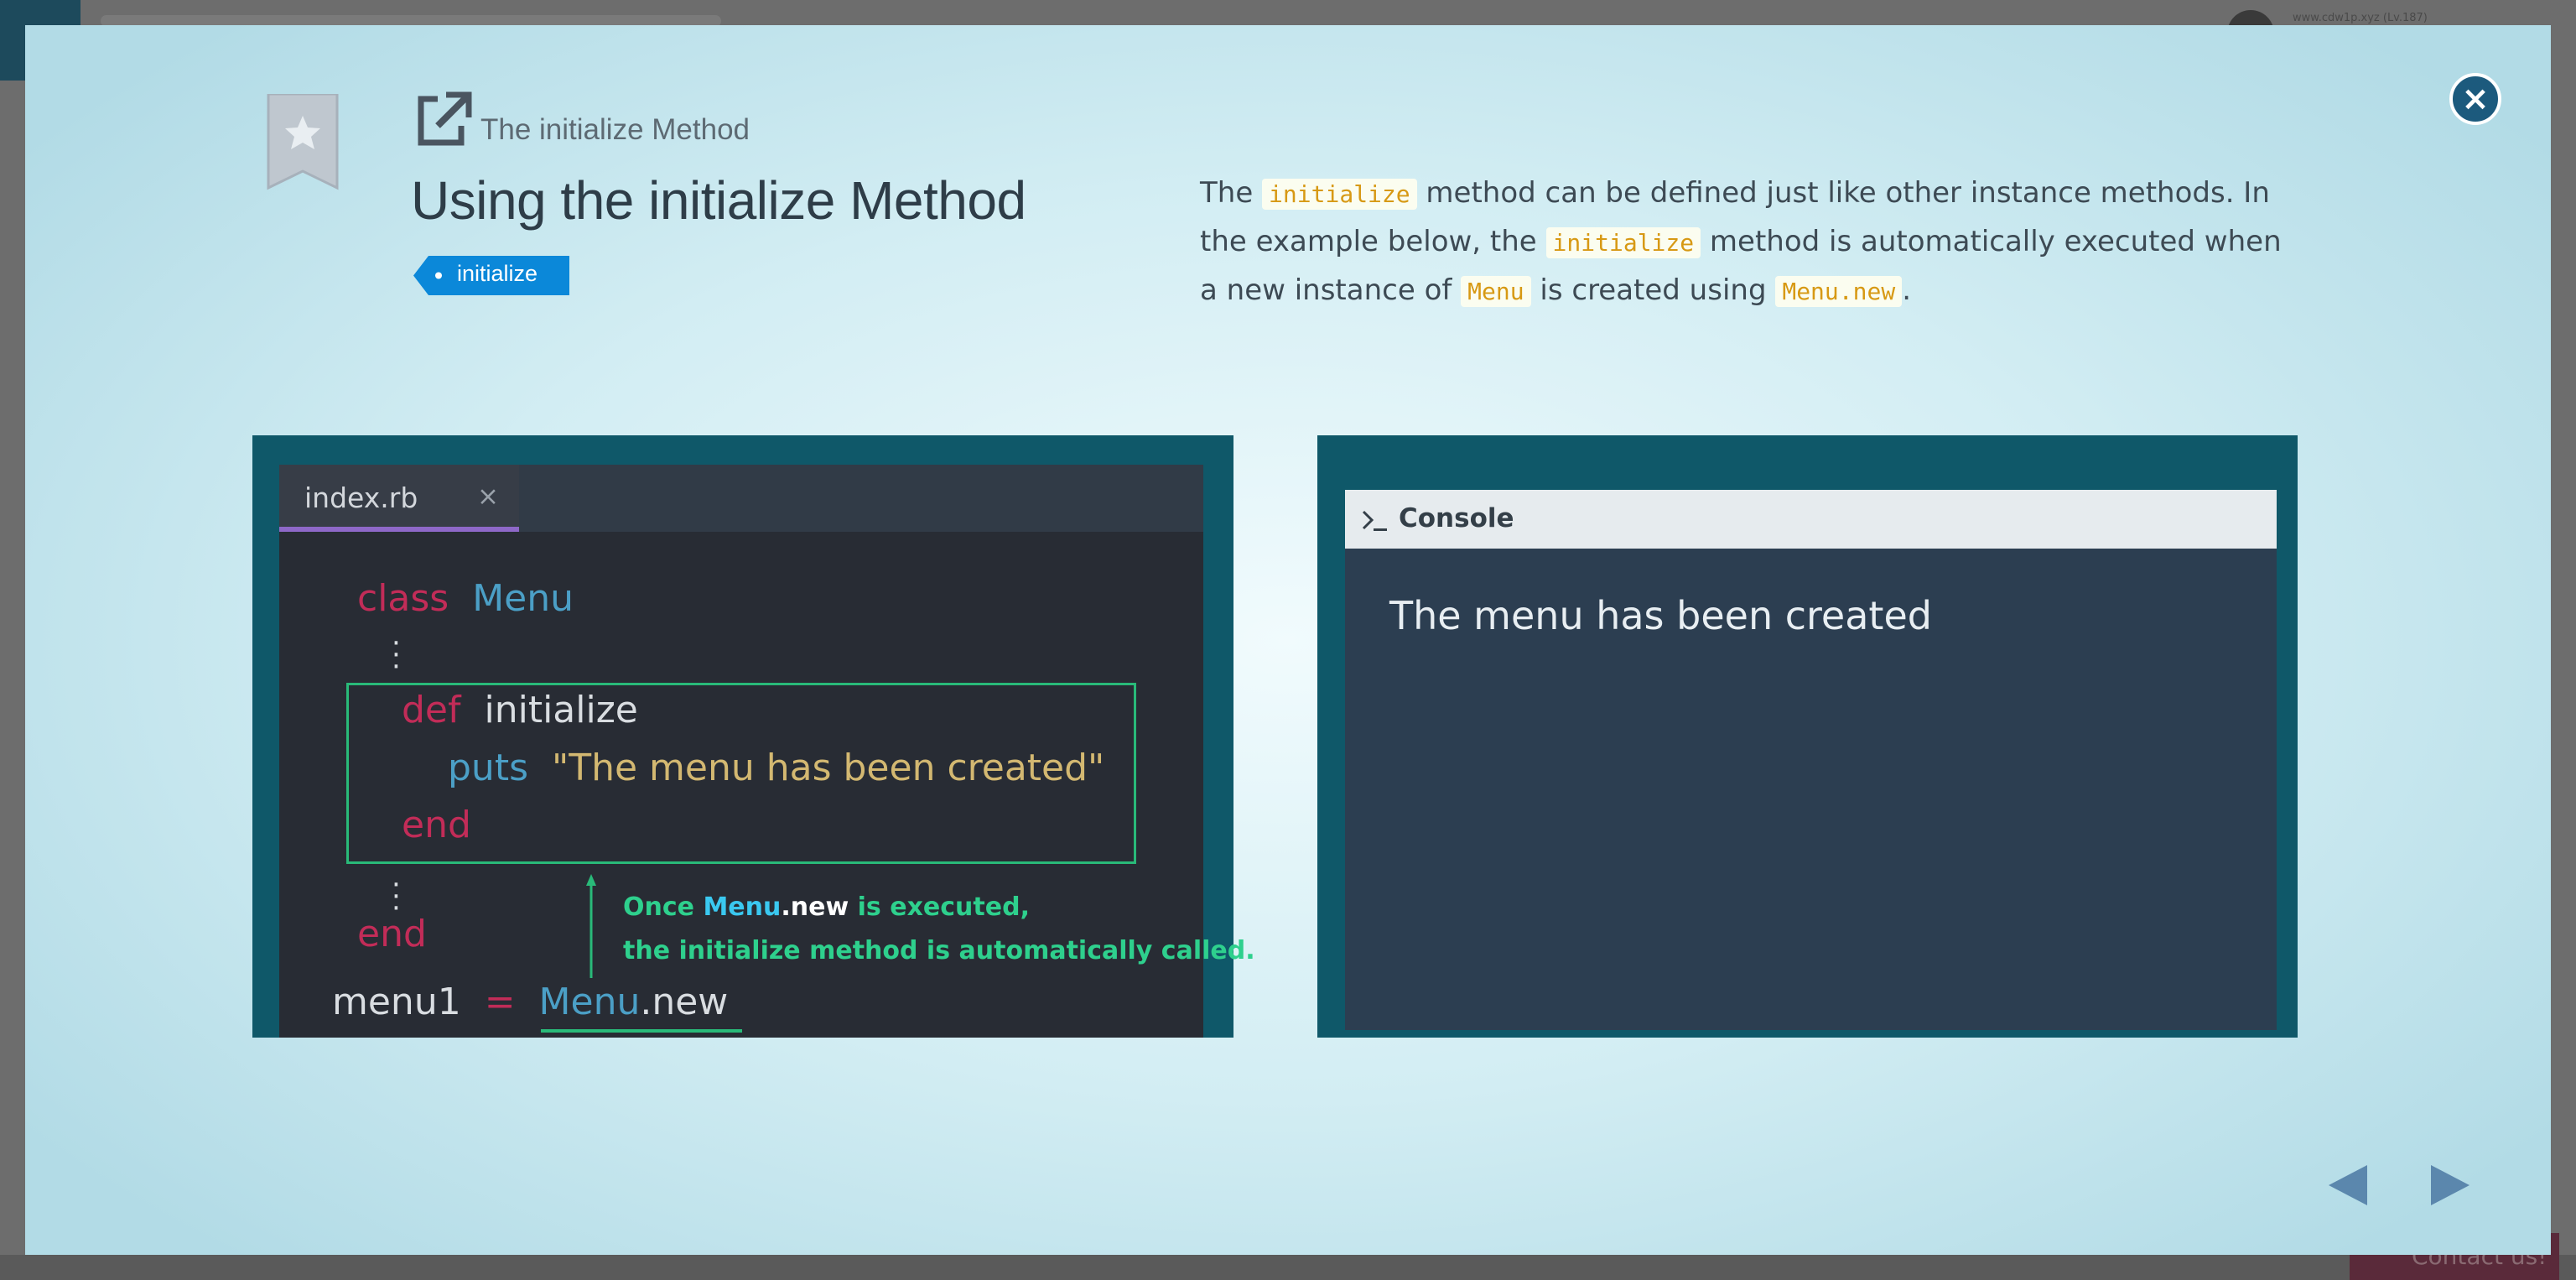 This screenshot has width=2576, height=1280. I want to click on tab-index-rb: index.rb ×, so click(399, 498).